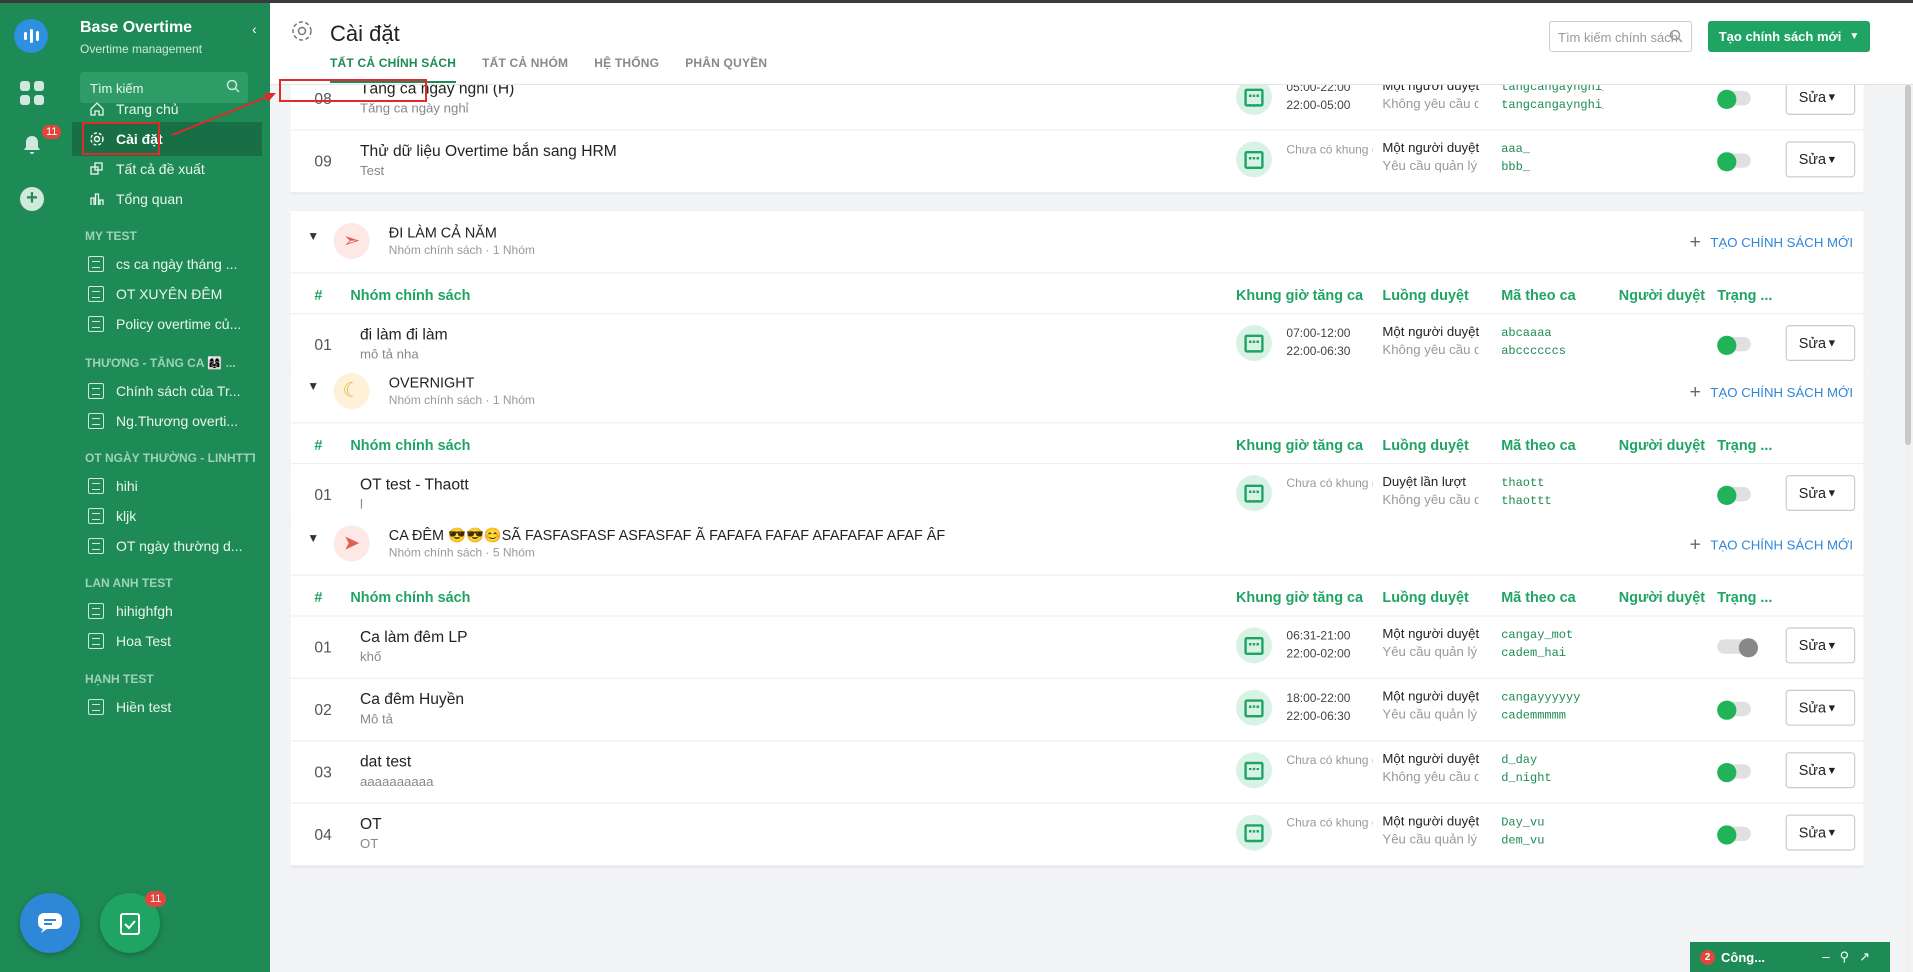  I want to click on sidebar-policy-item: OT XUYÊN ĐÊM, so click(166, 294).